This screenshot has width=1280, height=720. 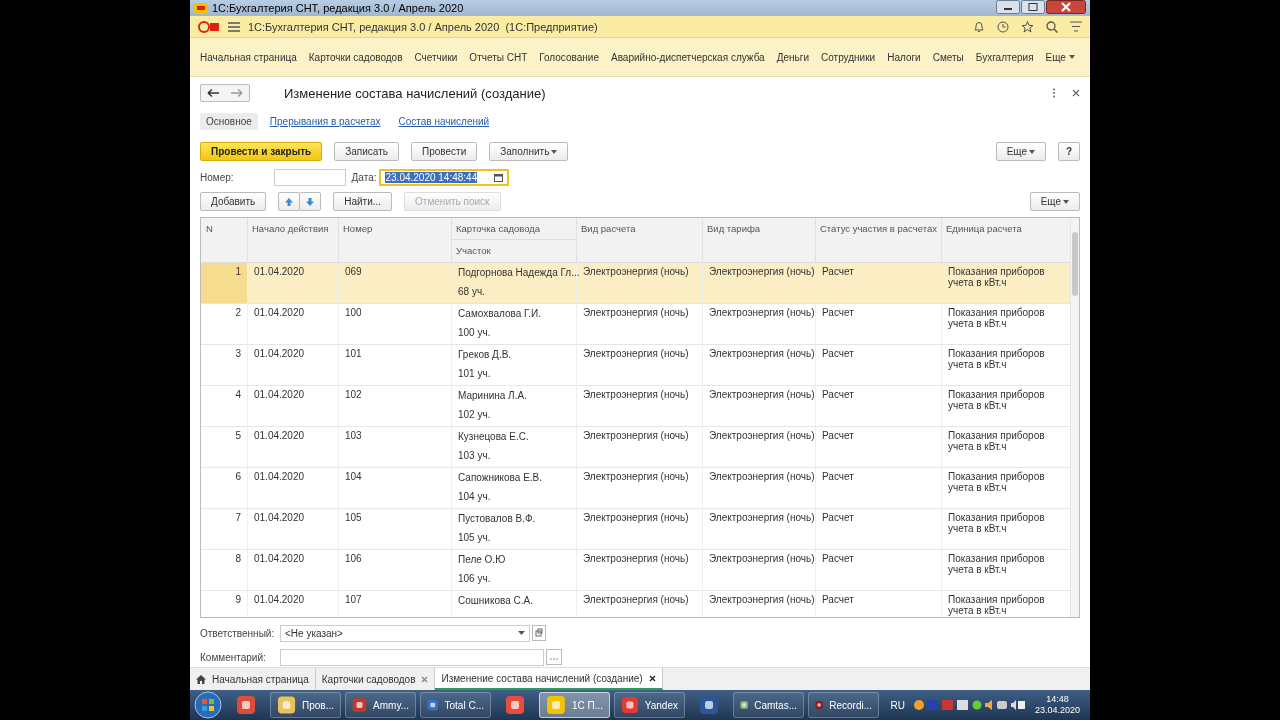 I want to click on nav-link: Деньги, so click(x=792, y=57).